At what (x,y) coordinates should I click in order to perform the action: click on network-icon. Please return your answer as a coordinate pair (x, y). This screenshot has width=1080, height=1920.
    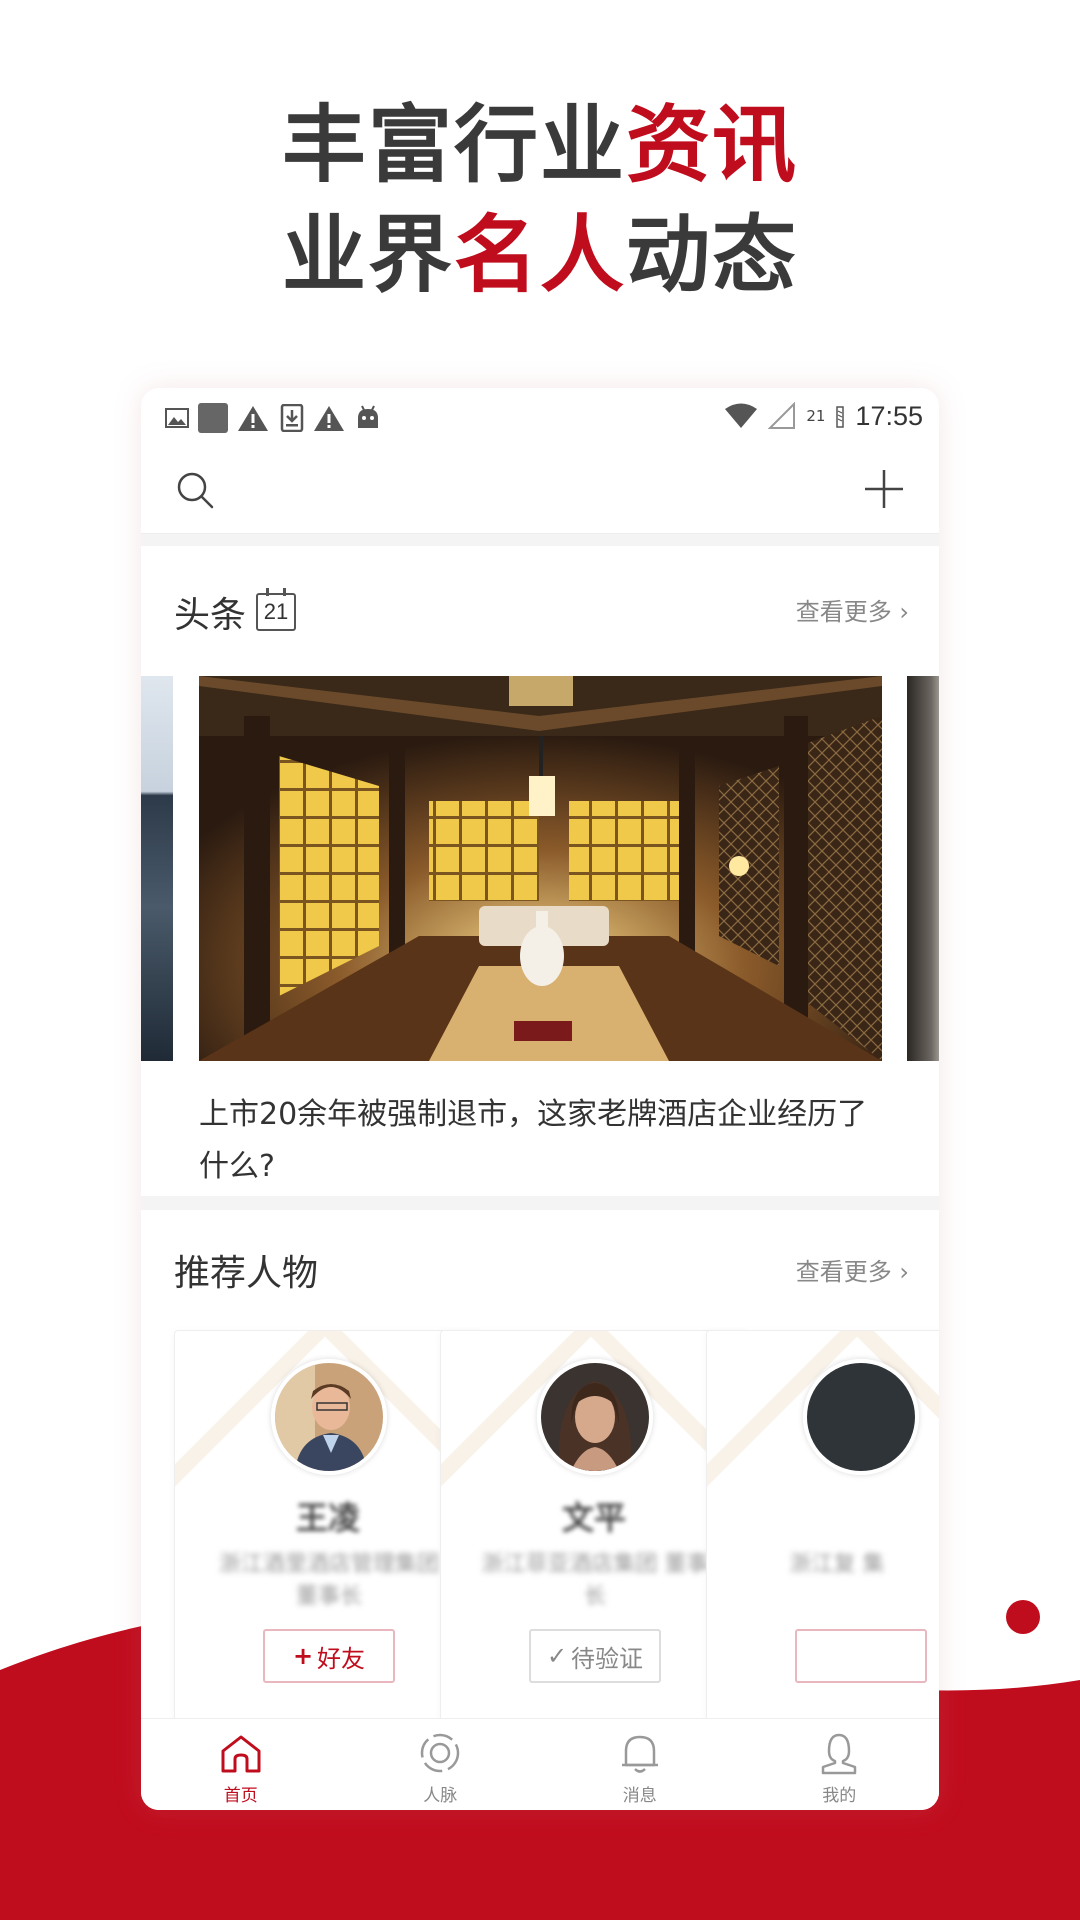
    Looking at the image, I should click on (440, 1753).